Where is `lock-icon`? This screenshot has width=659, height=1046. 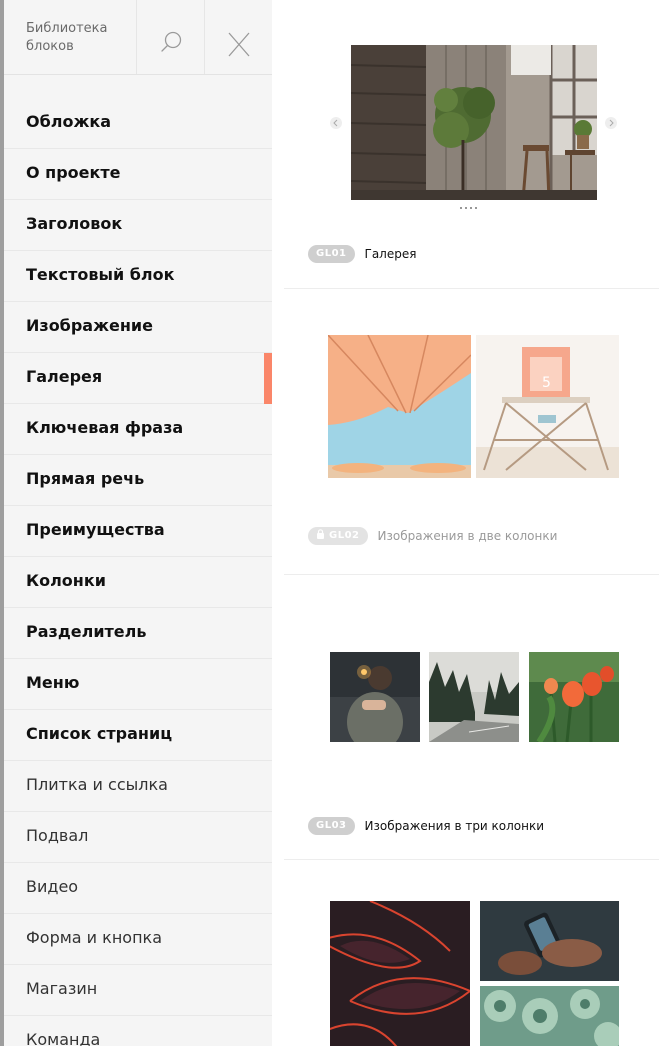 lock-icon is located at coordinates (320, 534).